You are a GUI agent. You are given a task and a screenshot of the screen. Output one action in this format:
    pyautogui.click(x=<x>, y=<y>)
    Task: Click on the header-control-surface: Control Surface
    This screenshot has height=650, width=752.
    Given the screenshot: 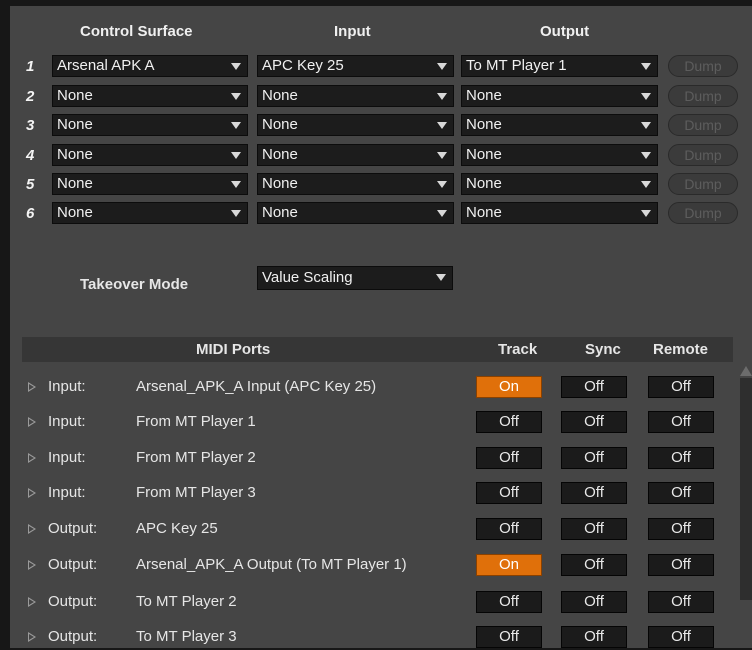 What is the action you would take?
    pyautogui.click(x=136, y=31)
    